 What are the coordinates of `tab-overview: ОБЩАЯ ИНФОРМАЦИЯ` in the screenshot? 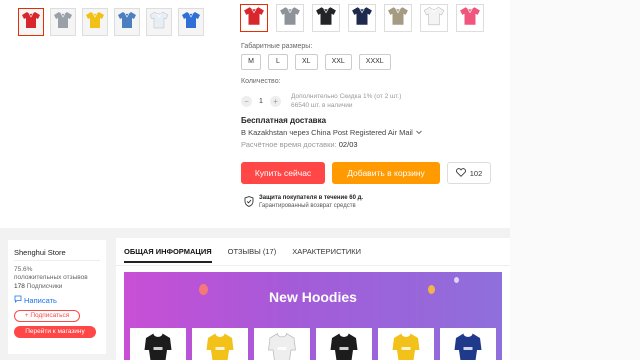 It's located at (168, 255).